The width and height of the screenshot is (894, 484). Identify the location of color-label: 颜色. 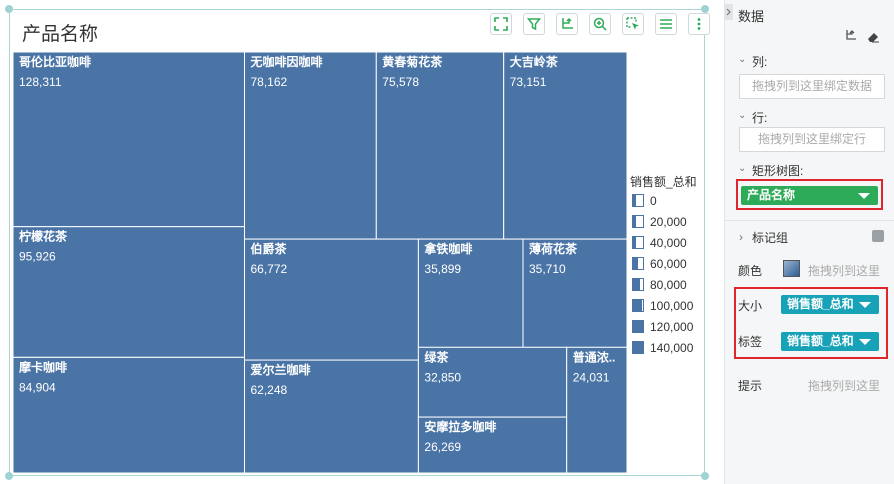
(750, 271).